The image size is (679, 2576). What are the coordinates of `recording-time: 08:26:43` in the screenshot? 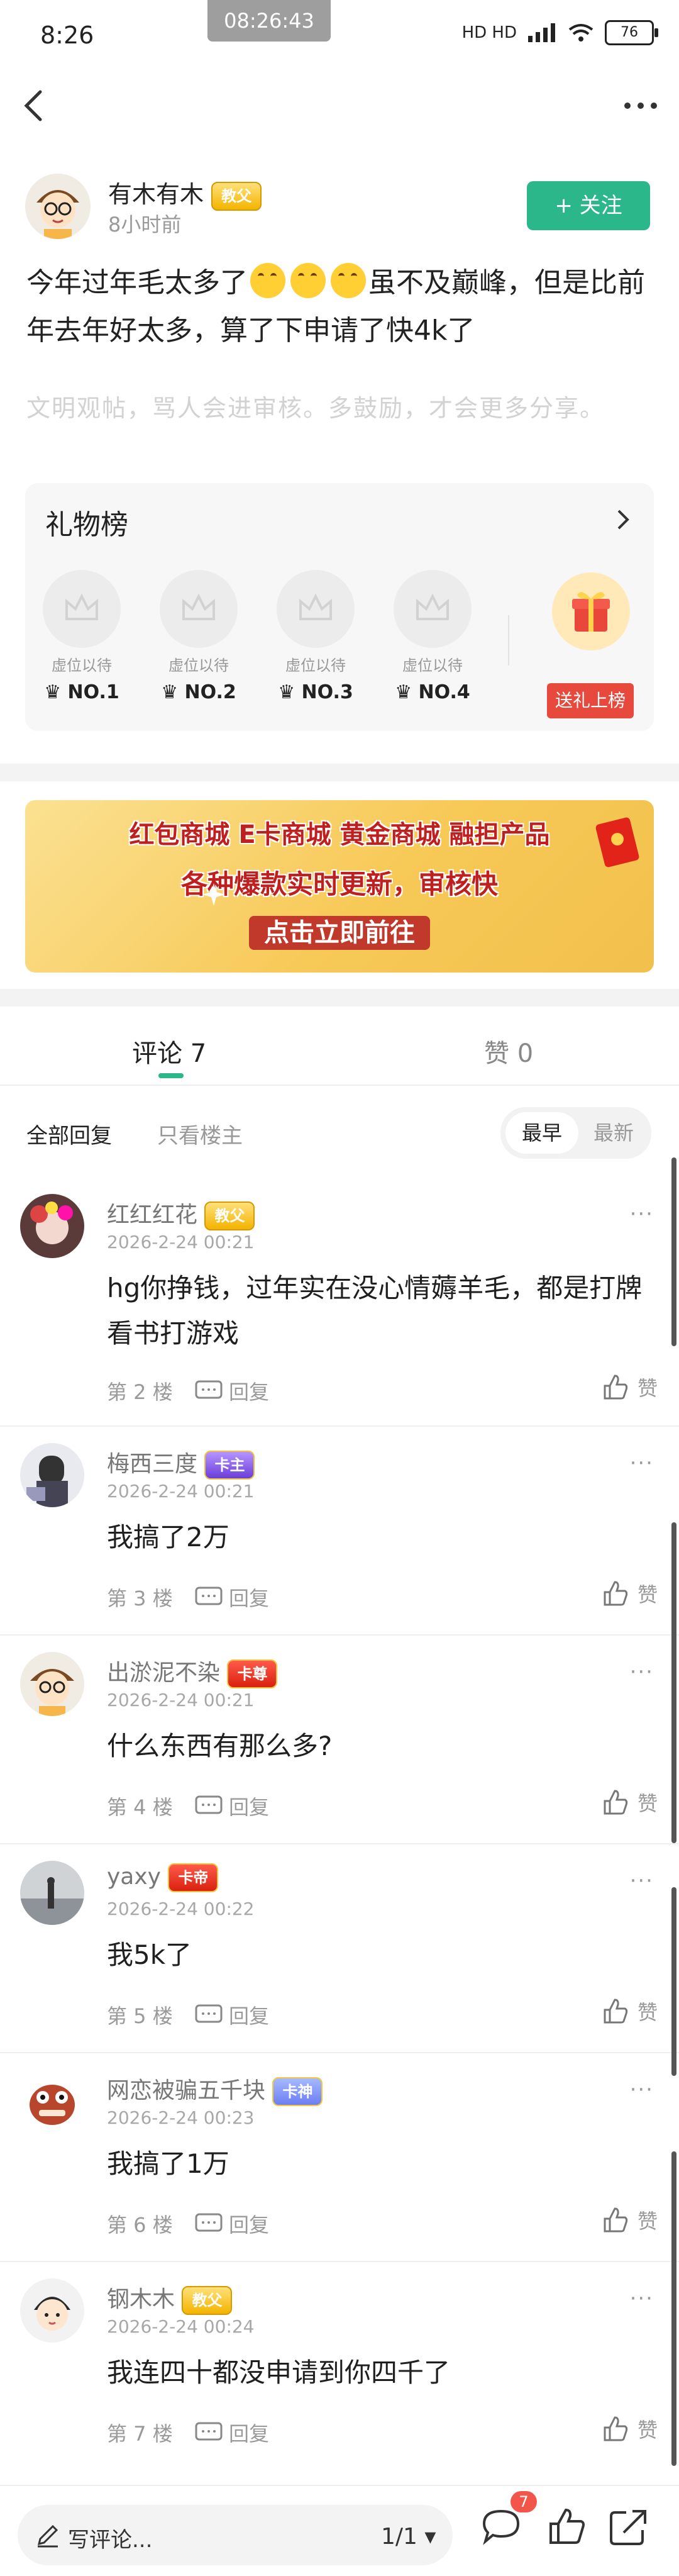 It's located at (269, 21).